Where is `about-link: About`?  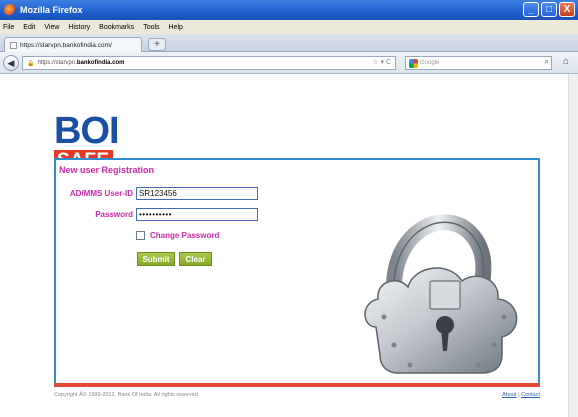
about-link: About is located at coordinates (509, 395).